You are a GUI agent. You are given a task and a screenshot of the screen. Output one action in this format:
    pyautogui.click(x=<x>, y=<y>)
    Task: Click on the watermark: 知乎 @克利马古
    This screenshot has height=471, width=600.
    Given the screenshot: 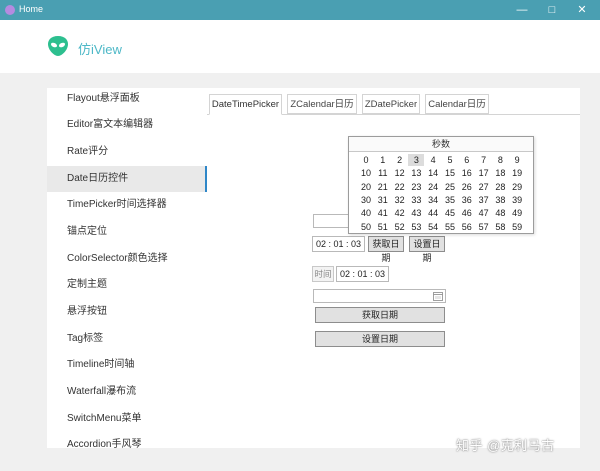 What is the action you would take?
    pyautogui.click(x=505, y=445)
    